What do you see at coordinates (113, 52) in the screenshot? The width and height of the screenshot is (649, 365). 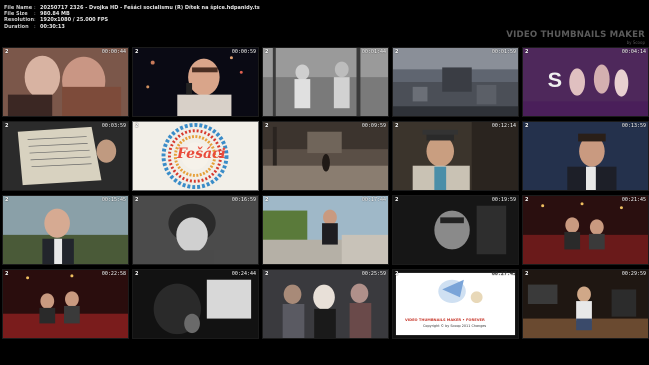 I see `timestamp: 00:00:44` at bounding box center [113, 52].